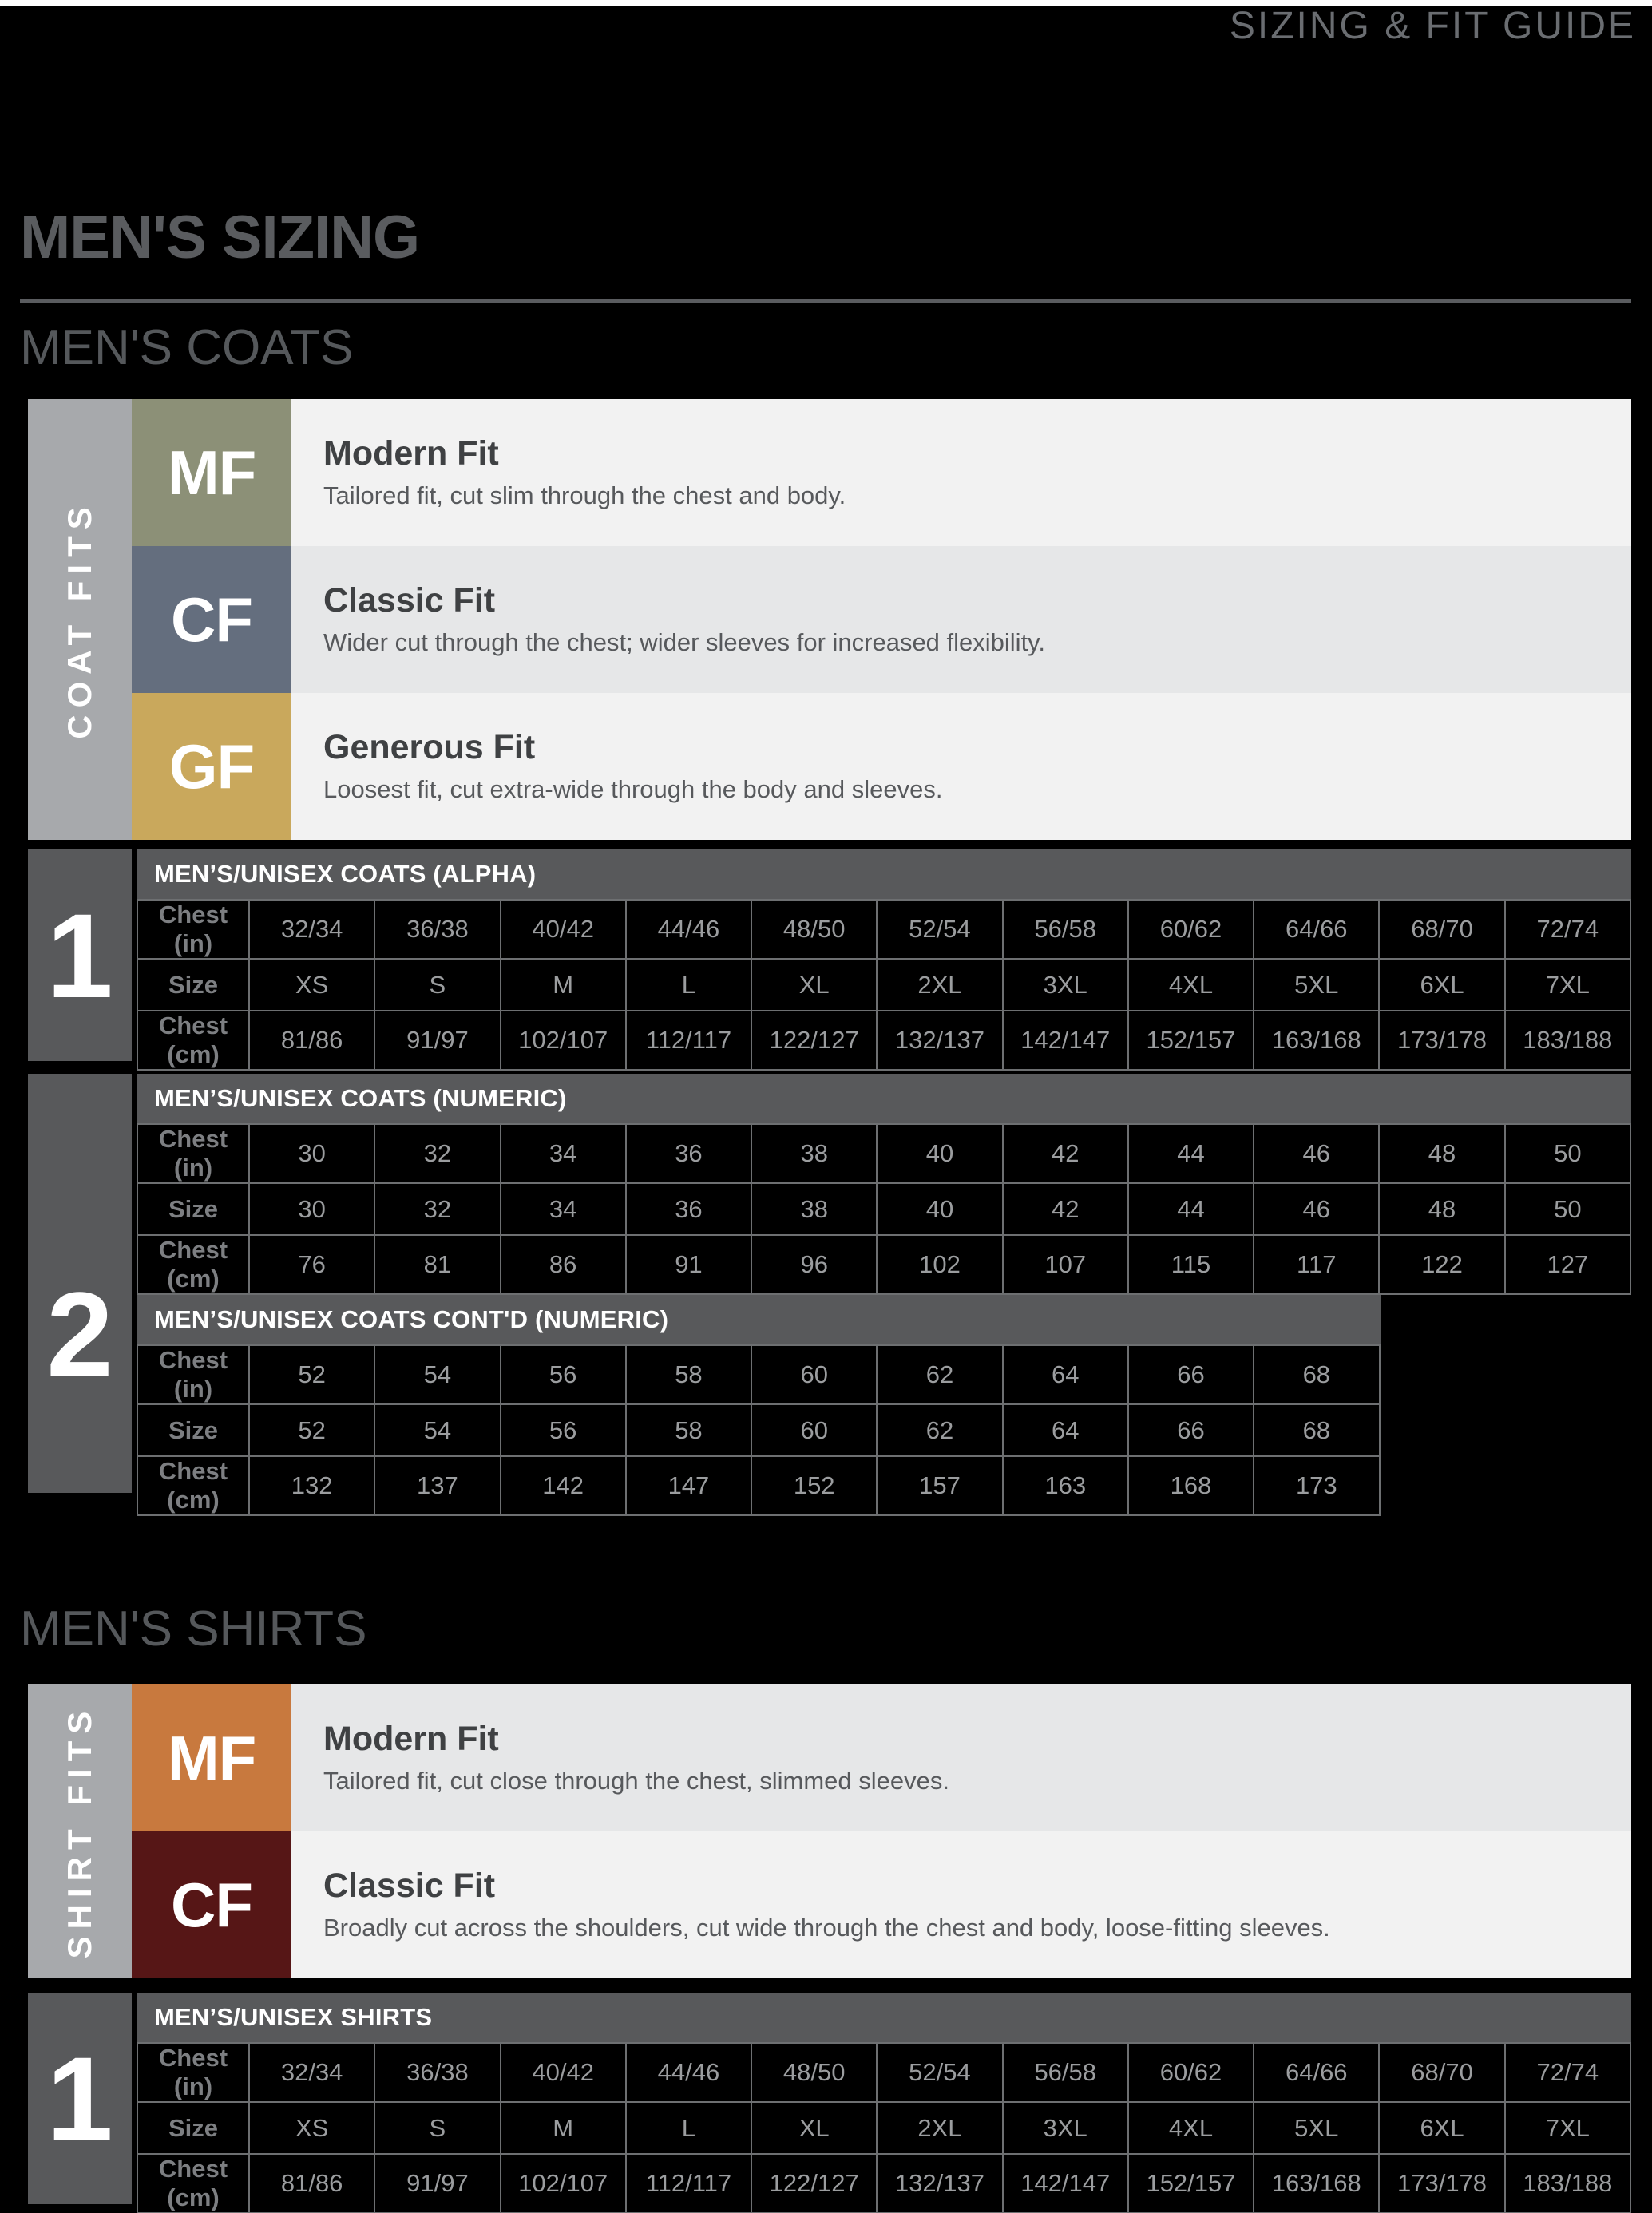  What do you see at coordinates (563, 1485) in the screenshot?
I see `table-cell: 142` at bounding box center [563, 1485].